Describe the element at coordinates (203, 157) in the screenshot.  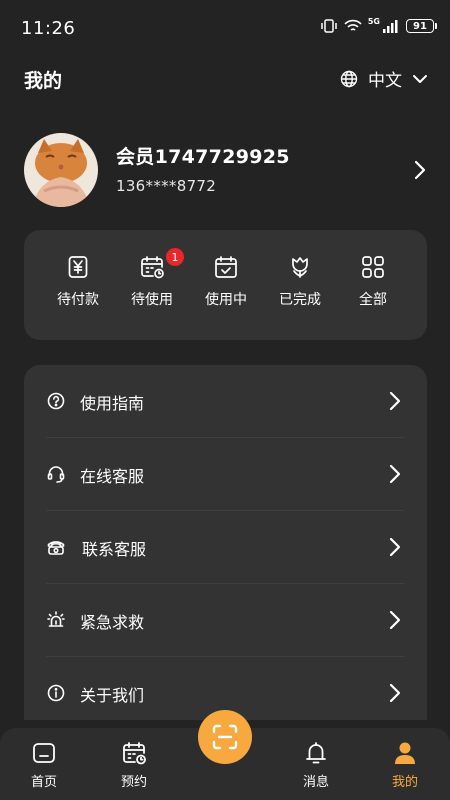
I see `username: 会员1747729925` at that location.